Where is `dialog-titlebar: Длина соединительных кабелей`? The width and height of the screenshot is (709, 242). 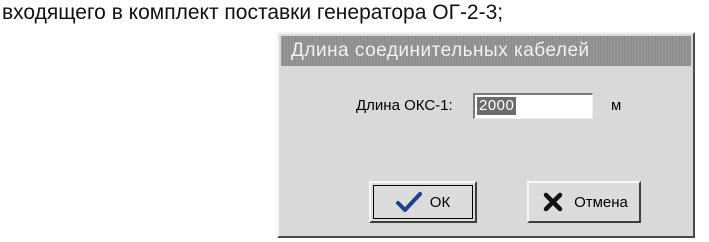 dialog-titlebar: Длина соединительных кабелей is located at coordinates (486, 51).